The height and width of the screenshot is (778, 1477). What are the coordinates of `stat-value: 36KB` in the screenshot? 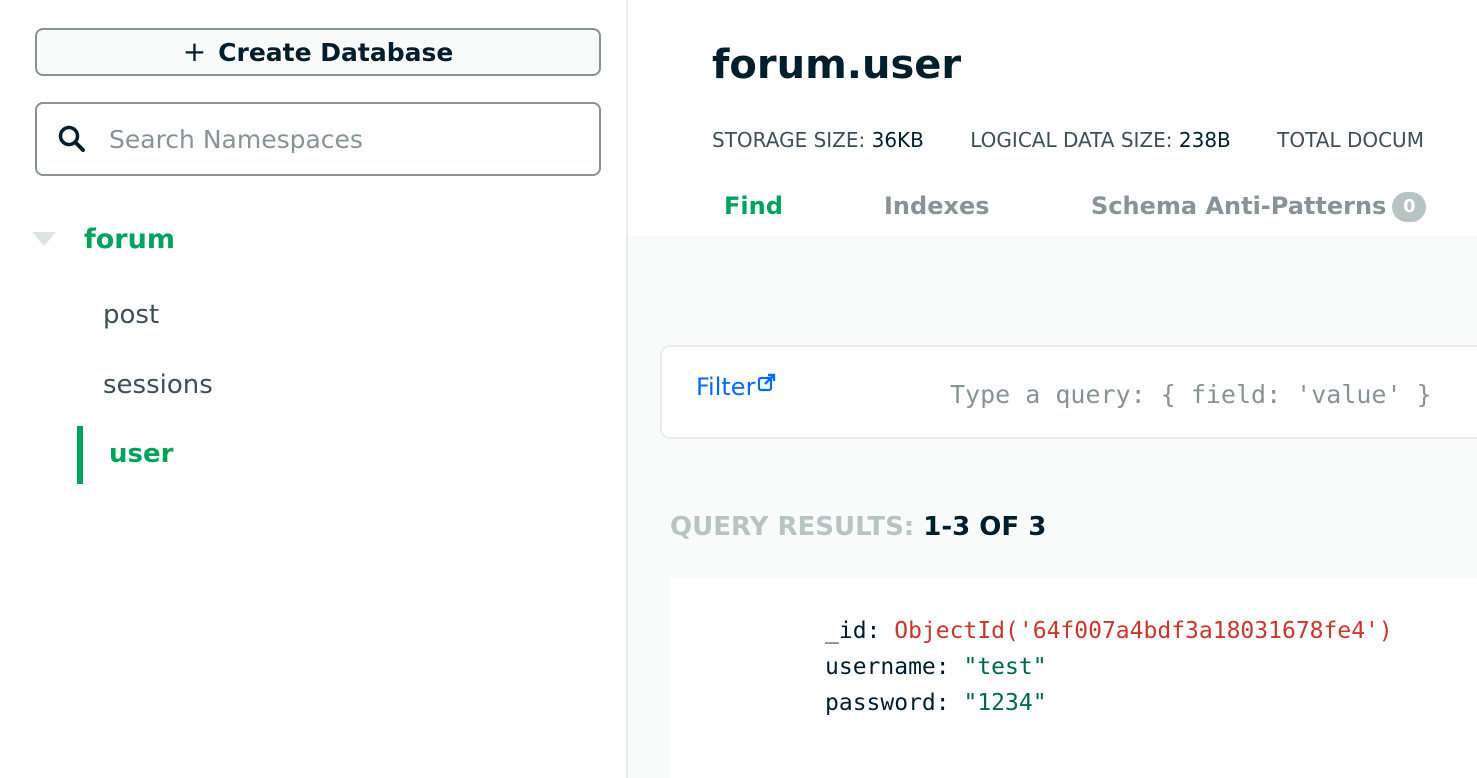 It's located at (897, 140).